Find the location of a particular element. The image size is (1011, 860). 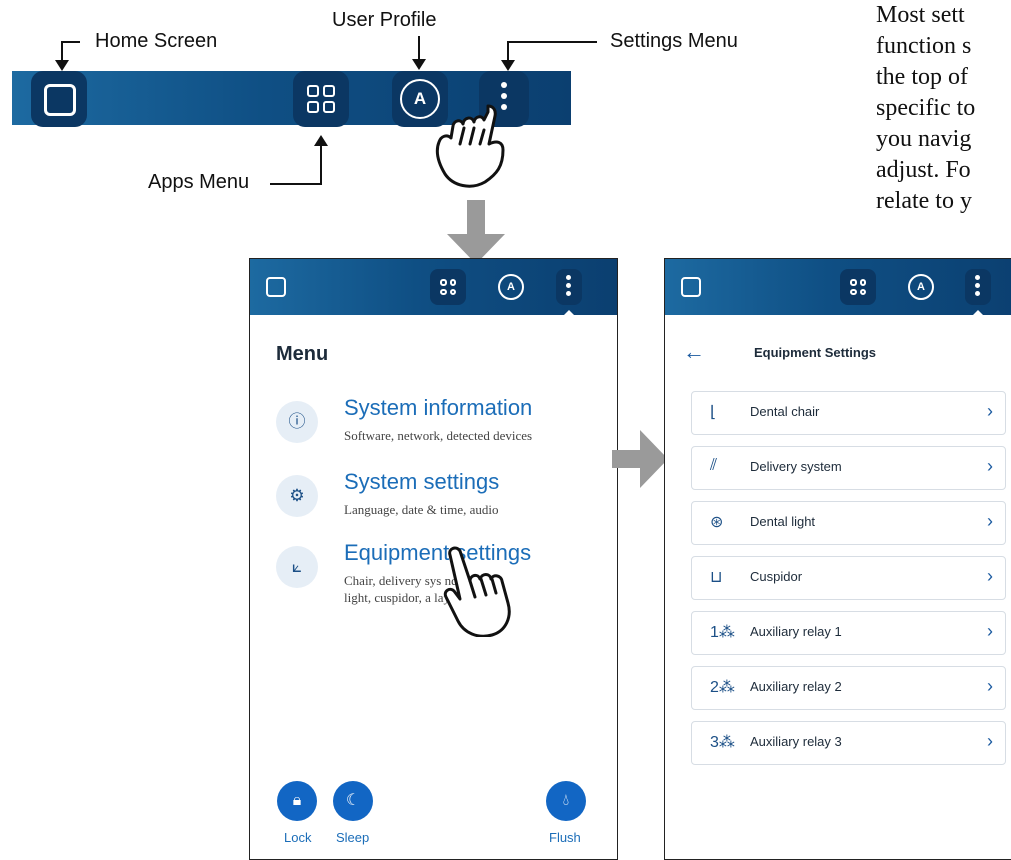

paragraph-line: Most sett is located at coordinates (920, 15).